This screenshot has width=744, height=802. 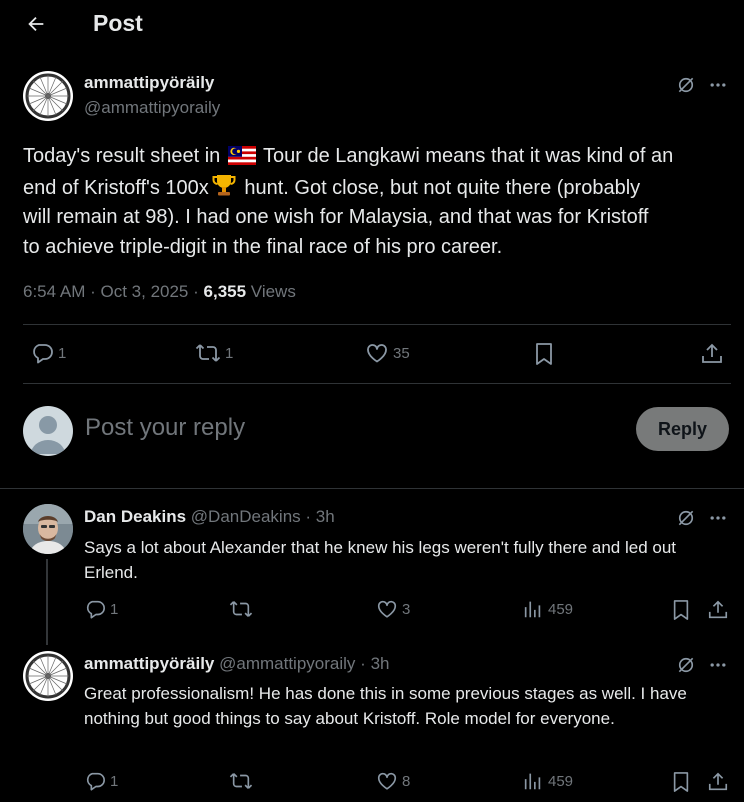 What do you see at coordinates (406, 781) in the screenshot?
I see `like-count: 8` at bounding box center [406, 781].